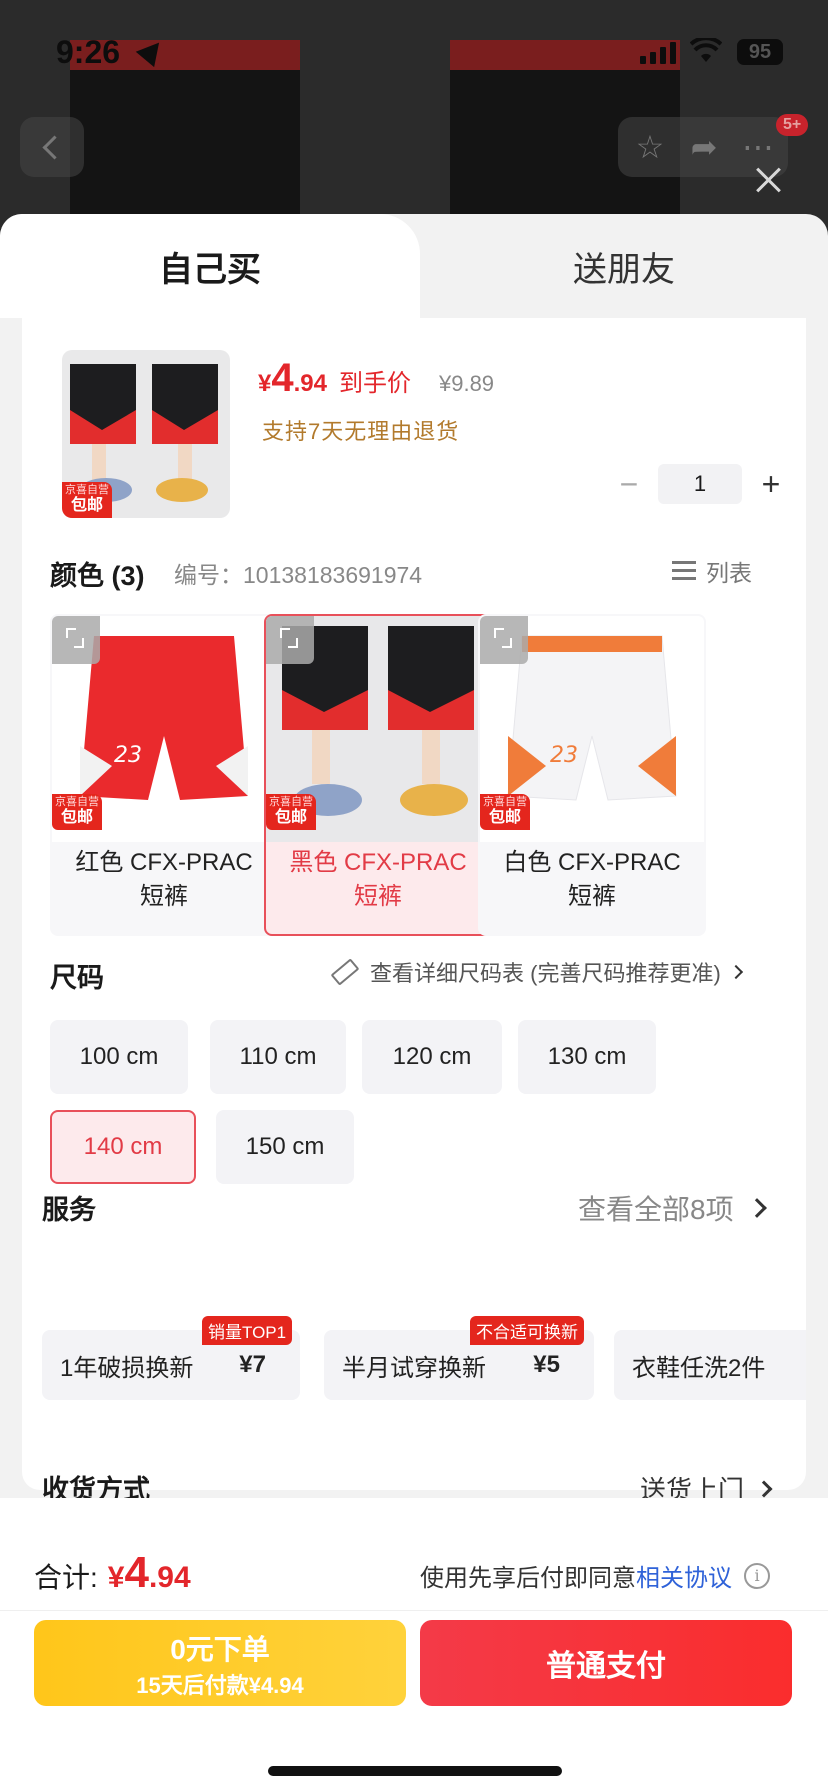  I want to click on total-integer: 4, so click(136, 1572).